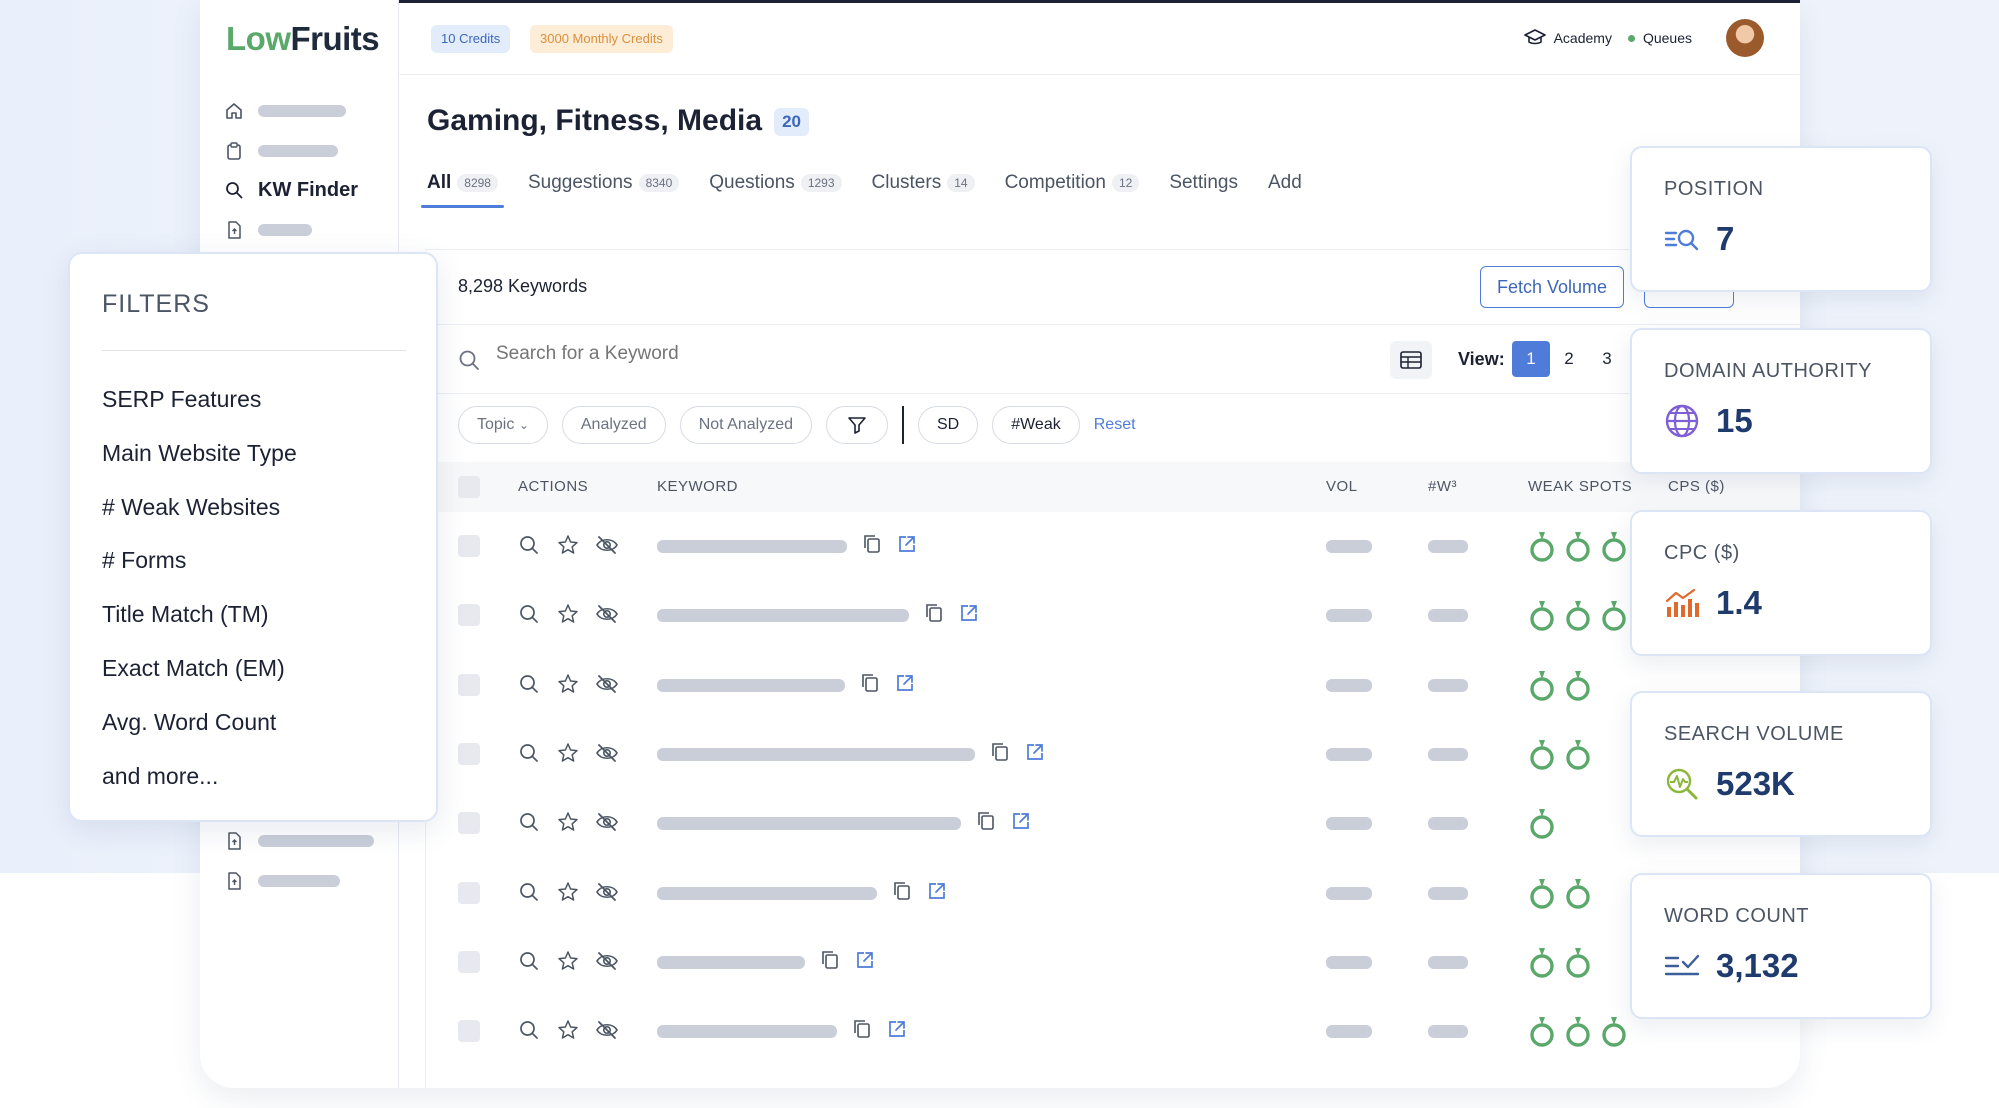 This screenshot has width=1999, height=1108. Describe the element at coordinates (181, 399) in the screenshot. I see `filter-item-serp-features: SERP Features` at that location.